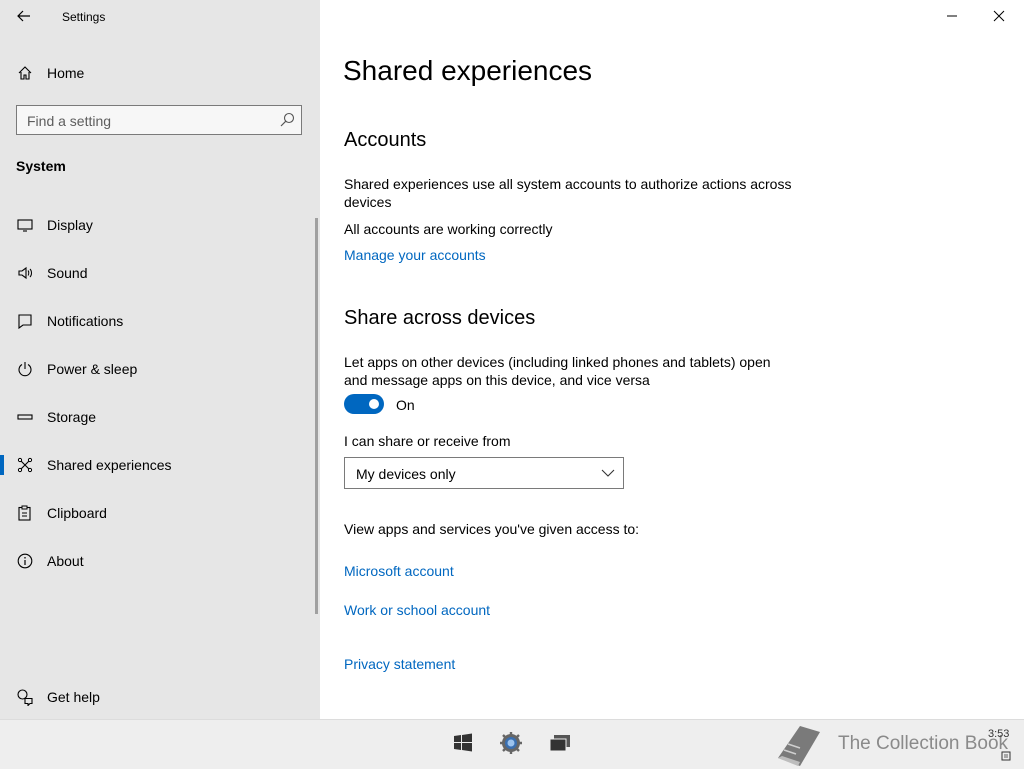 The image size is (1024, 769). Describe the element at coordinates (923, 743) in the screenshot. I see `watermark-text: The Collection Book` at that location.